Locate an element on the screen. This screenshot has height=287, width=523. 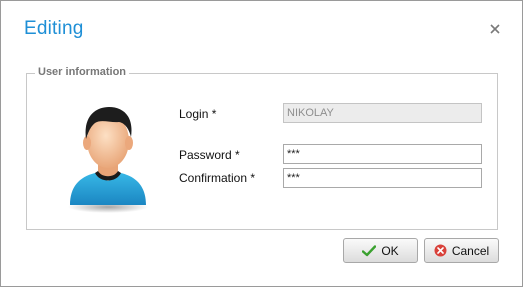
ok-button: OK is located at coordinates (380, 250).